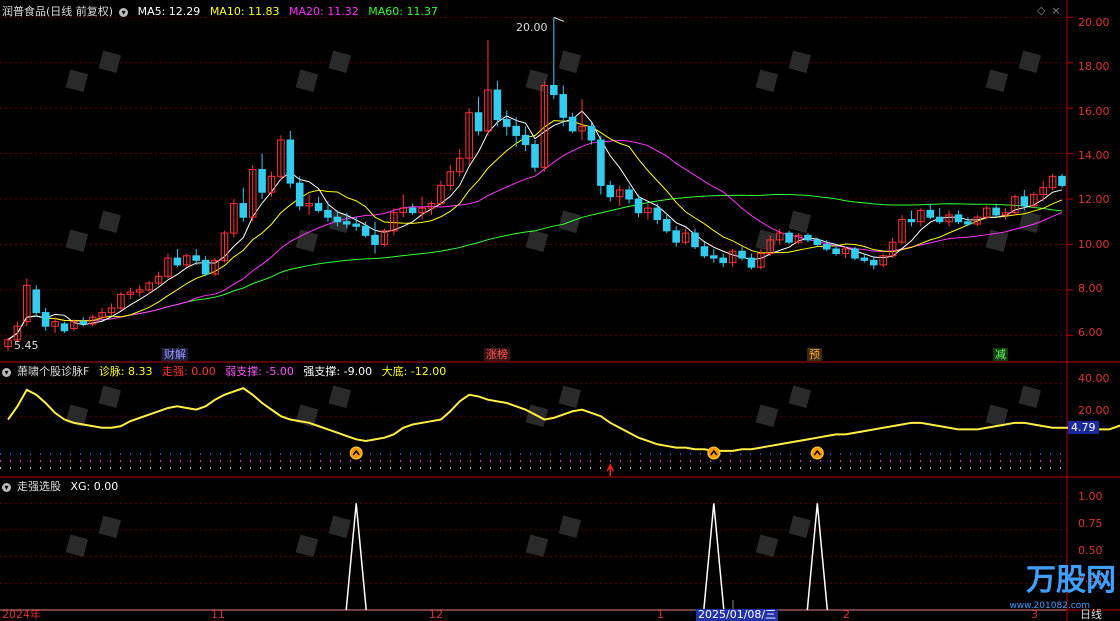  Describe the element at coordinates (259, 371) in the screenshot. I see `weak-support-label: 弱支撑: -5.00` at that location.